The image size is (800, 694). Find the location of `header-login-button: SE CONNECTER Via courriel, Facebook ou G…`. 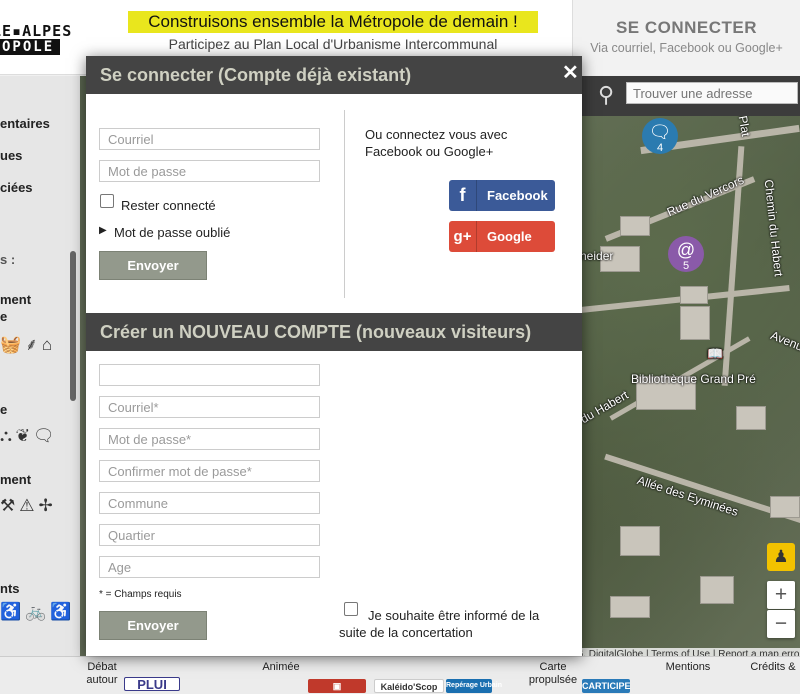

header-login-button: SE CONNECTER Via courriel, Facebook ou G… is located at coordinates (686, 37).